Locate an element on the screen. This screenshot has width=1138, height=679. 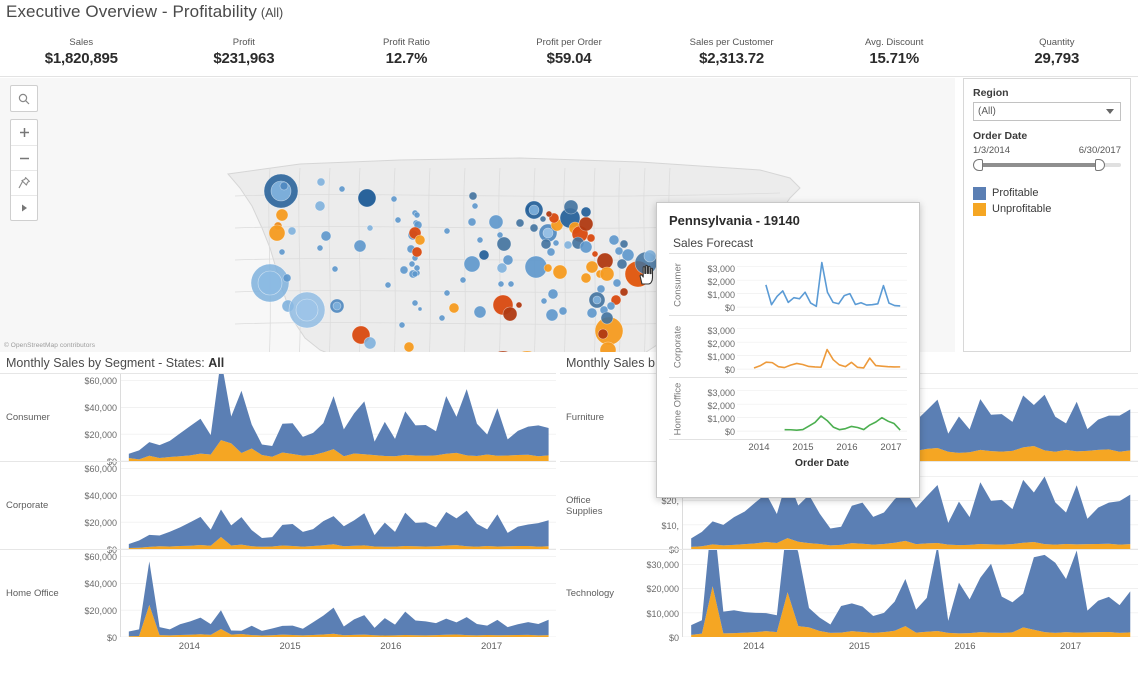
legend-item-profitable: Profitable is located at coordinates (1047, 193).